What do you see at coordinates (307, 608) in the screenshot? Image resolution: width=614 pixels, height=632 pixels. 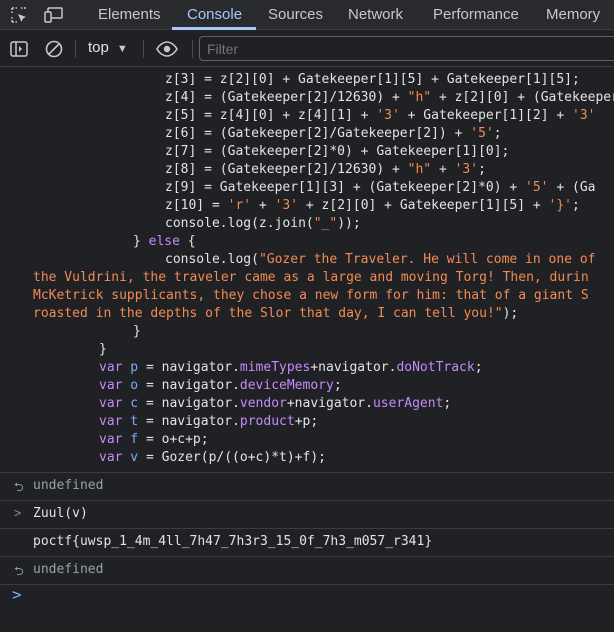 I see `console-prompt-row` at bounding box center [307, 608].